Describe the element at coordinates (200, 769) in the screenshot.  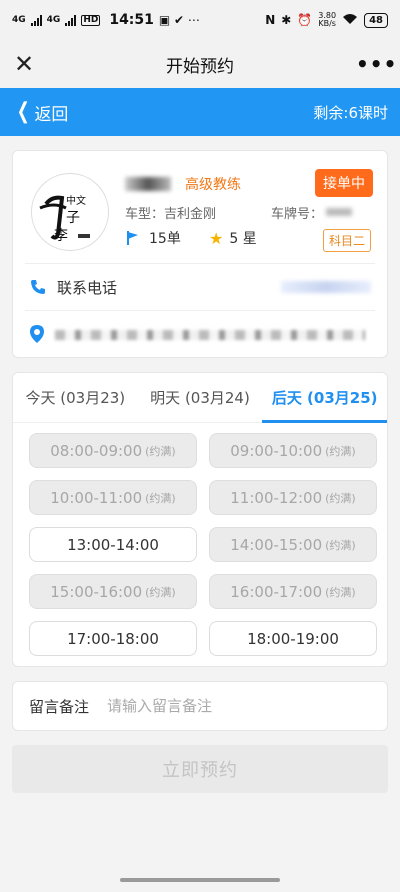
I see `book-now-button: 立即预约` at that location.